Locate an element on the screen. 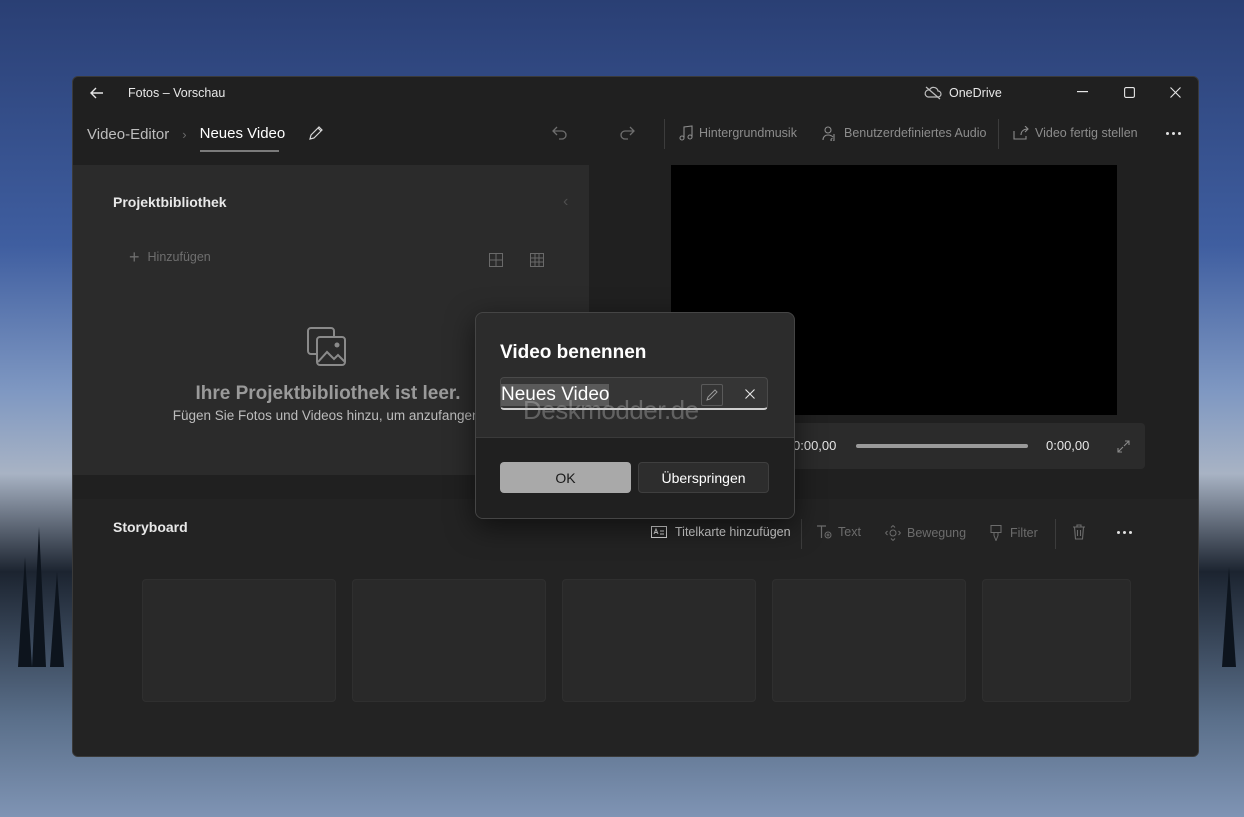 The height and width of the screenshot is (817, 1244). title-card-label: Titelkarte hinzufügen is located at coordinates (733, 532).